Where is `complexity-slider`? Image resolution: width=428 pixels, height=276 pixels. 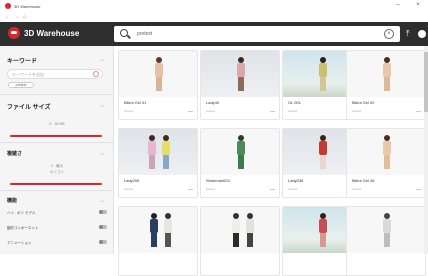
complexity-slider is located at coordinates (56, 184).